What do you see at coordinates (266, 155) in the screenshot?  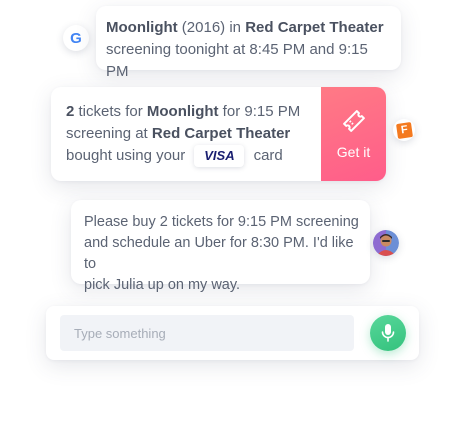 I see `message-text: card` at bounding box center [266, 155].